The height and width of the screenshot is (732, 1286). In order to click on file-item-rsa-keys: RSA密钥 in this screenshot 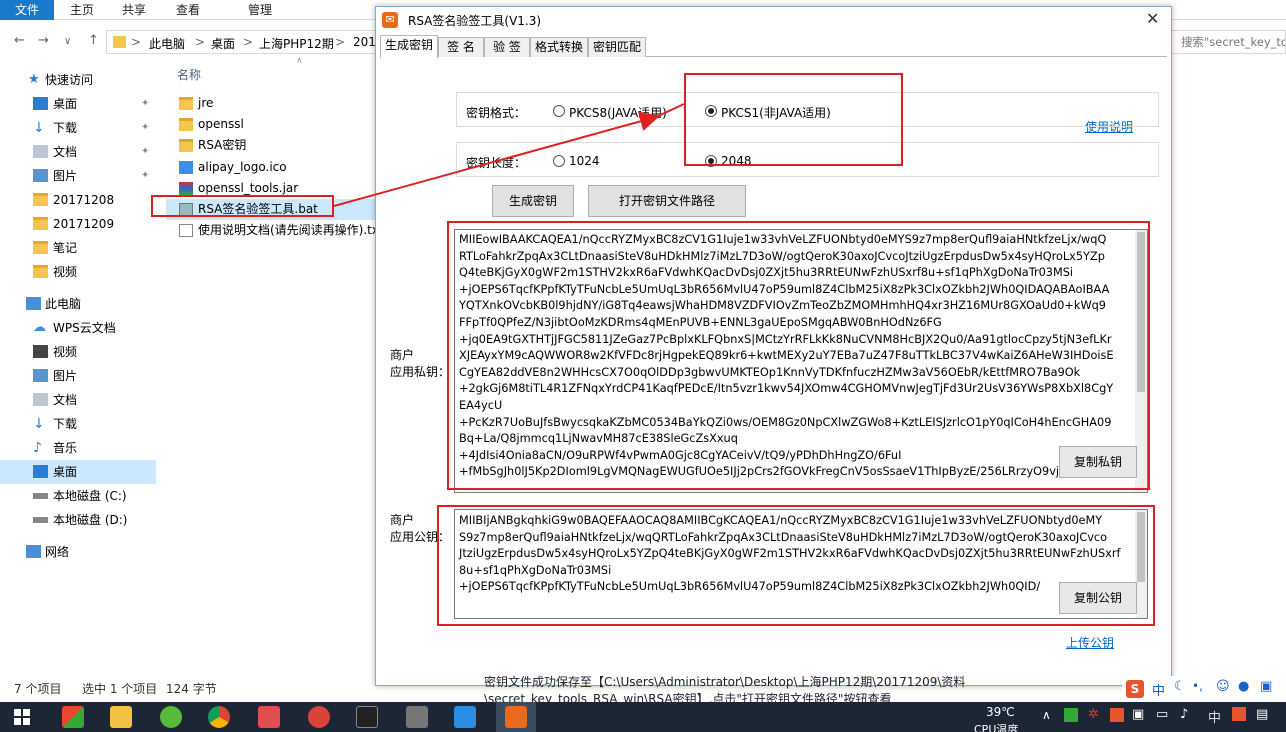, I will do `click(272, 145)`.